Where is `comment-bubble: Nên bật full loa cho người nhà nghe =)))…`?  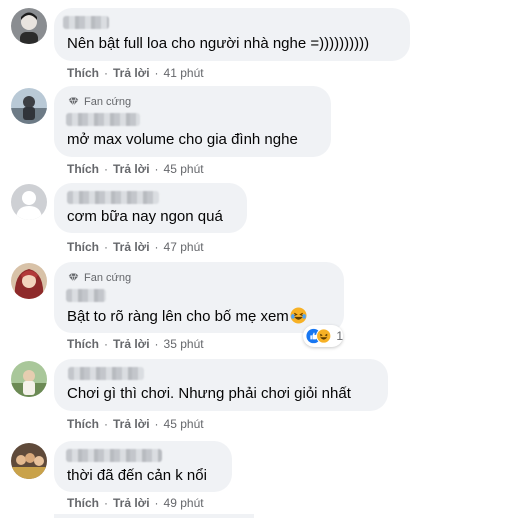 comment-bubble: Nên bật full loa cho người nhà nghe =)))… is located at coordinates (232, 34).